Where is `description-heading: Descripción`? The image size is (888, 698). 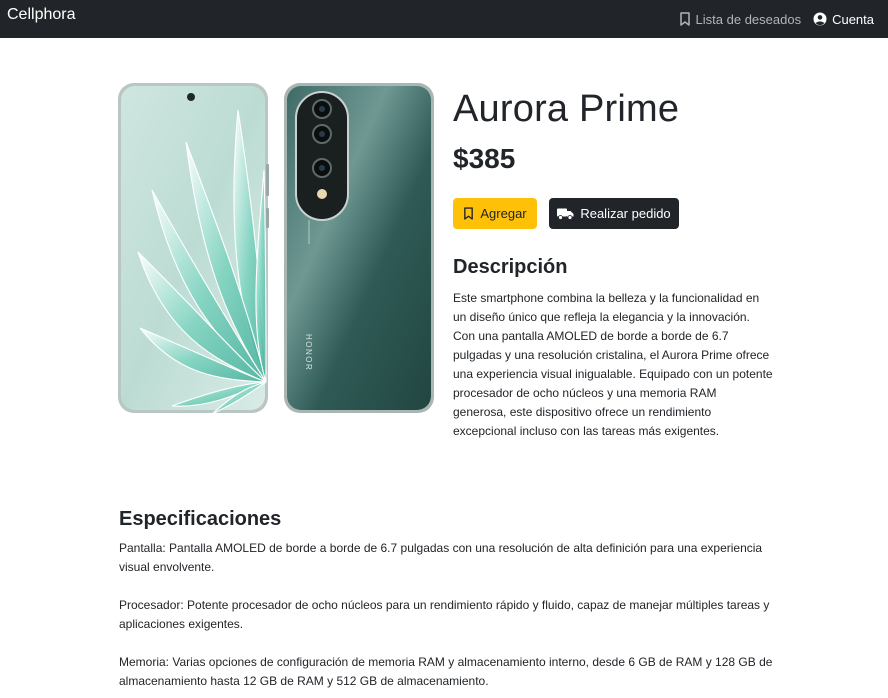 description-heading: Descripción is located at coordinates (510, 267).